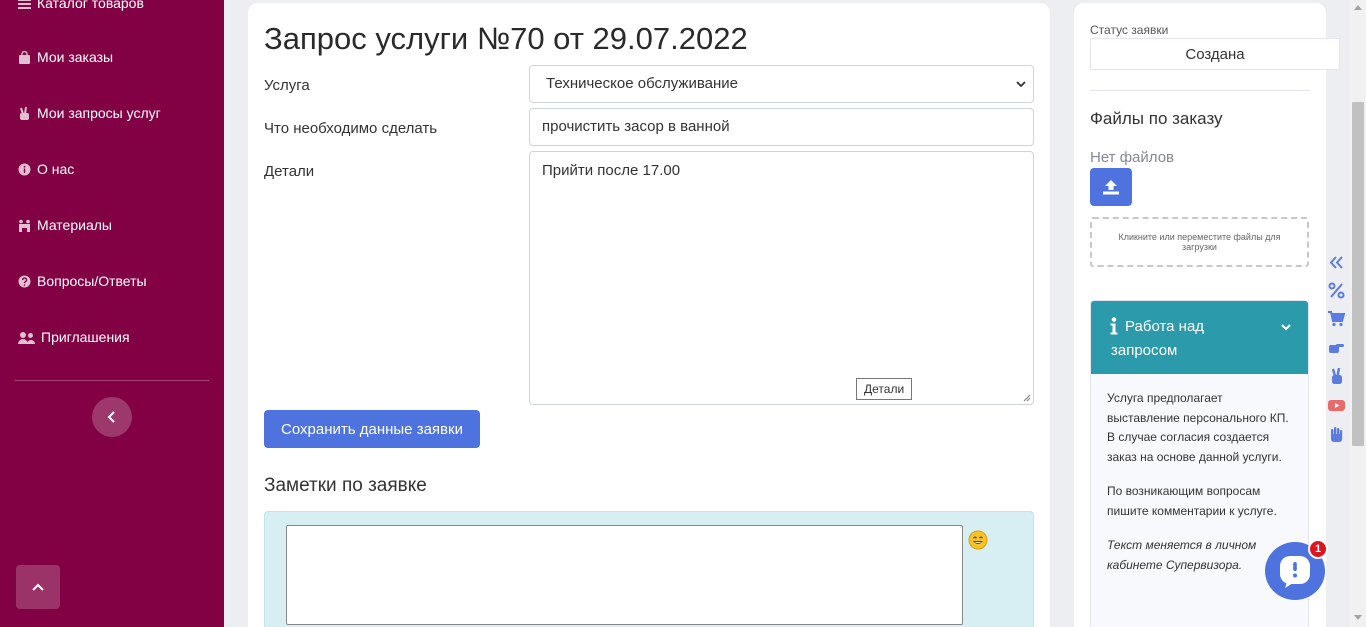  I want to click on service-select-value: Техническое обслуживание, so click(642, 83).